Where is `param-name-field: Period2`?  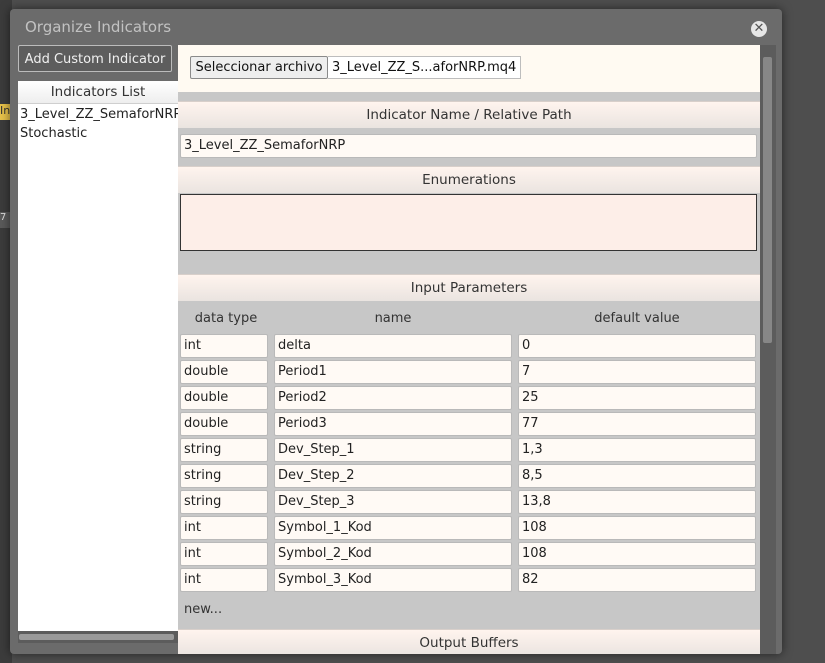 param-name-field: Period2 is located at coordinates (393, 398).